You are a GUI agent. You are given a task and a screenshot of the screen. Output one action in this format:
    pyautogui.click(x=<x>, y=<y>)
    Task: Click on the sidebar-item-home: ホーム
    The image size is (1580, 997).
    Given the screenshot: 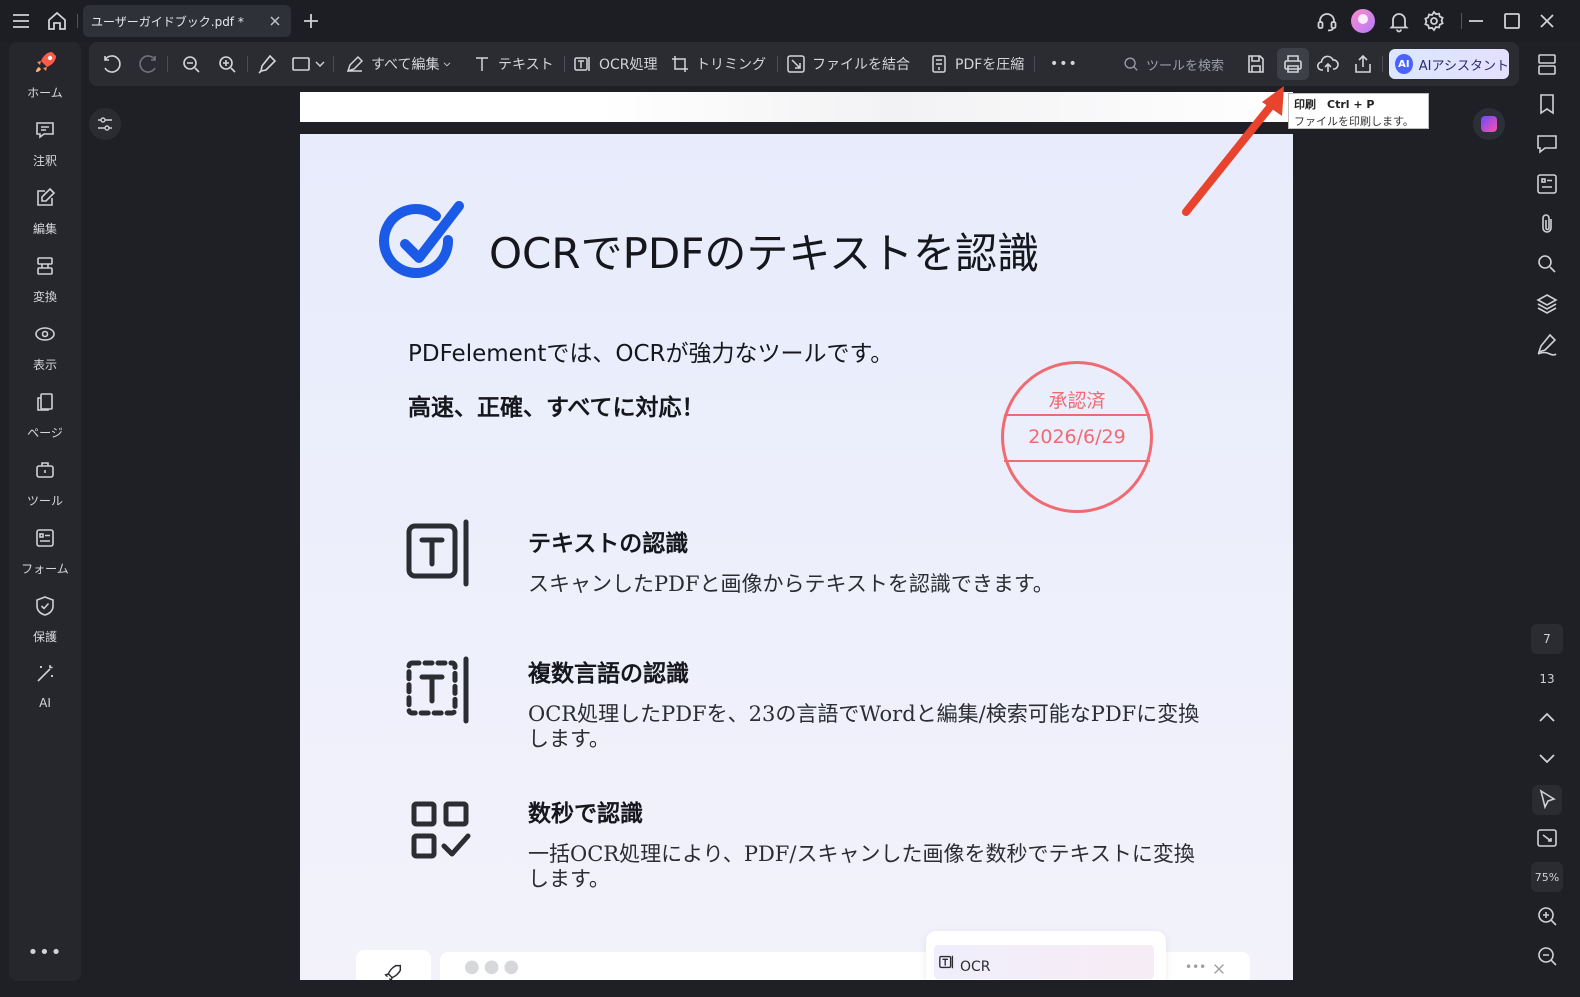 What is the action you would take?
    pyautogui.click(x=45, y=73)
    